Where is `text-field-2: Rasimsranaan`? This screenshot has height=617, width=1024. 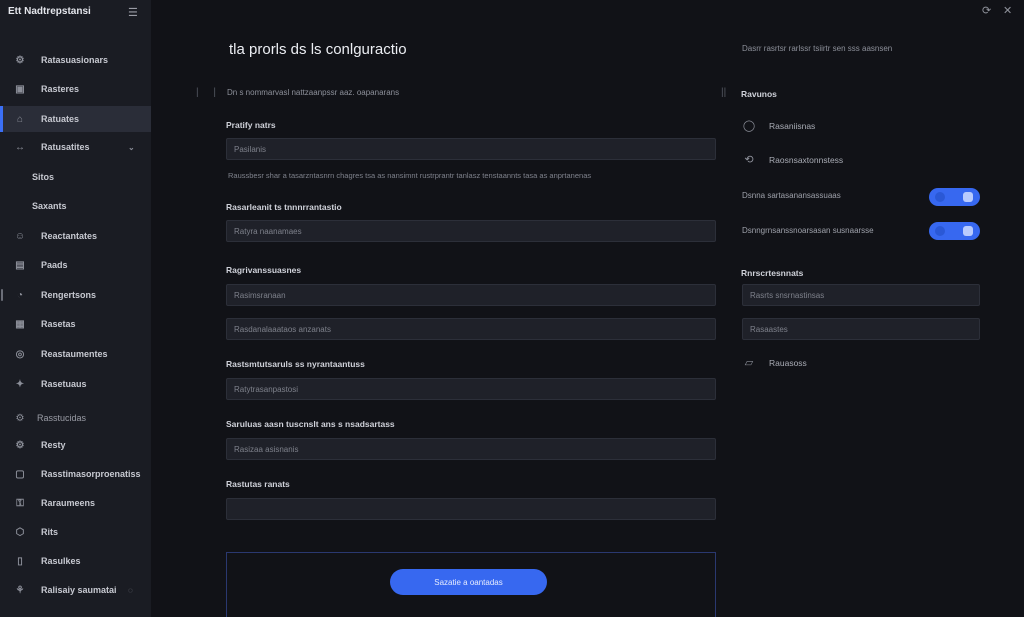
text-field-2: Rasimsranaan is located at coordinates (471, 295).